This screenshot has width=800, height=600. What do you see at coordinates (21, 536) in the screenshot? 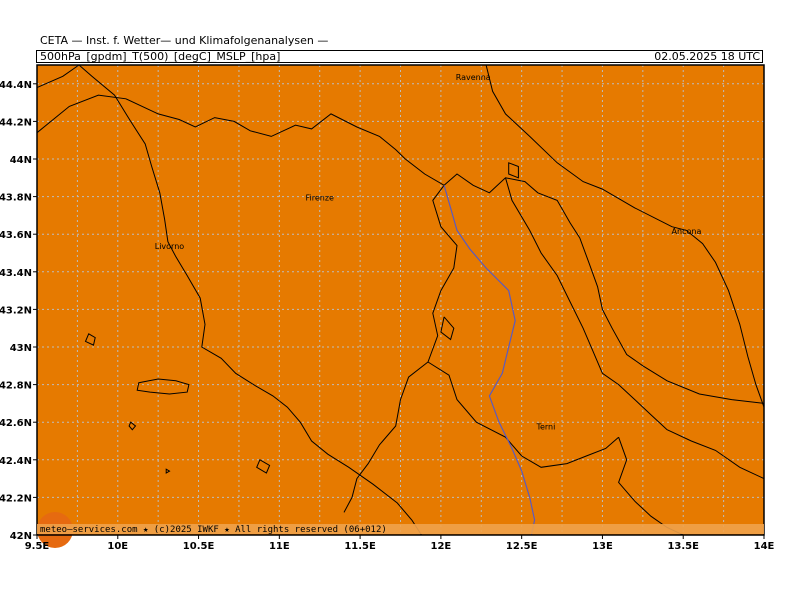
I see `lat-label: 42N` at bounding box center [21, 536].